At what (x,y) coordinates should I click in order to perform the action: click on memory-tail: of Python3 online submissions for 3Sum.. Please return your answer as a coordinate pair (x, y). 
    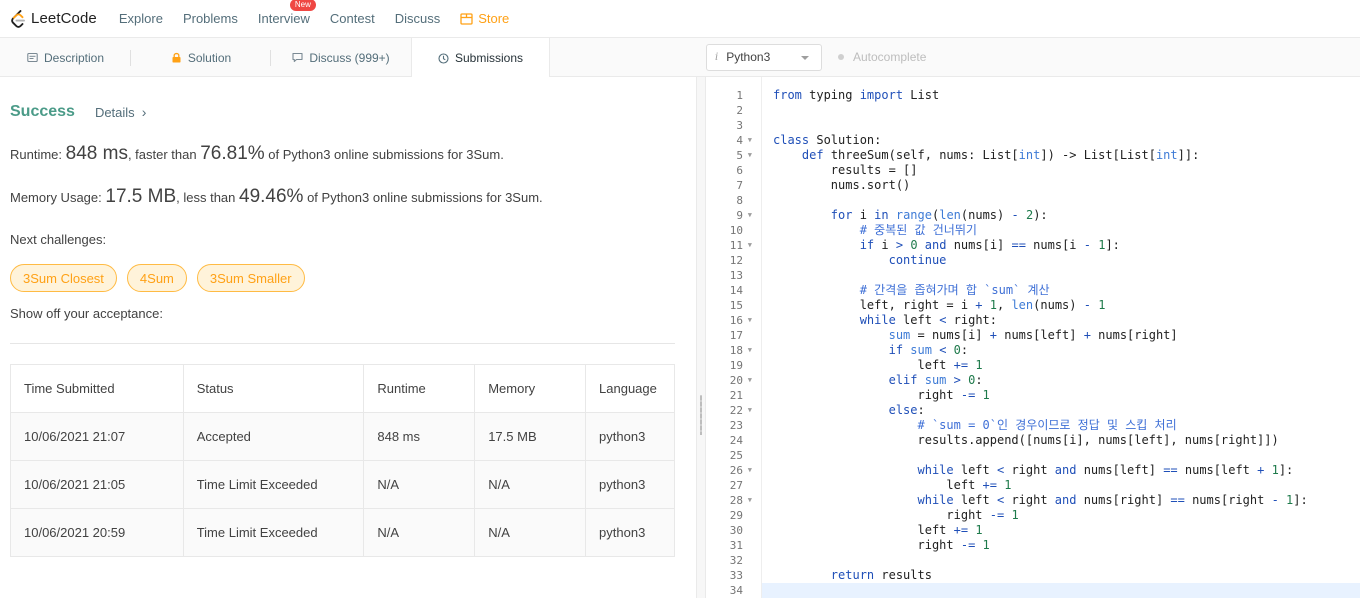
    Looking at the image, I should click on (423, 197).